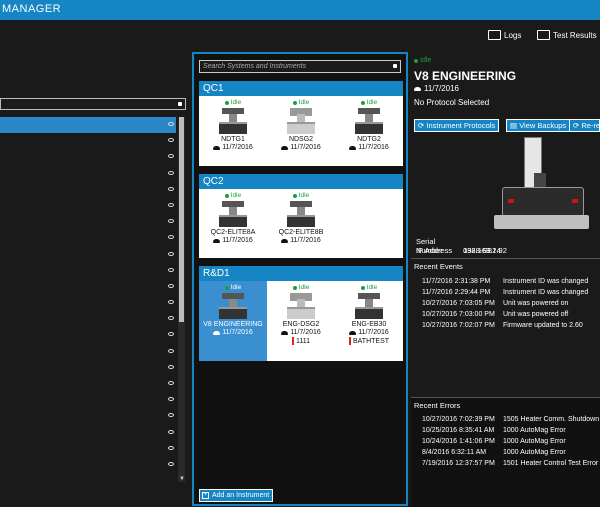  What do you see at coordinates (181, 219) in the screenshot?
I see `scroll-thumb` at bounding box center [181, 219].